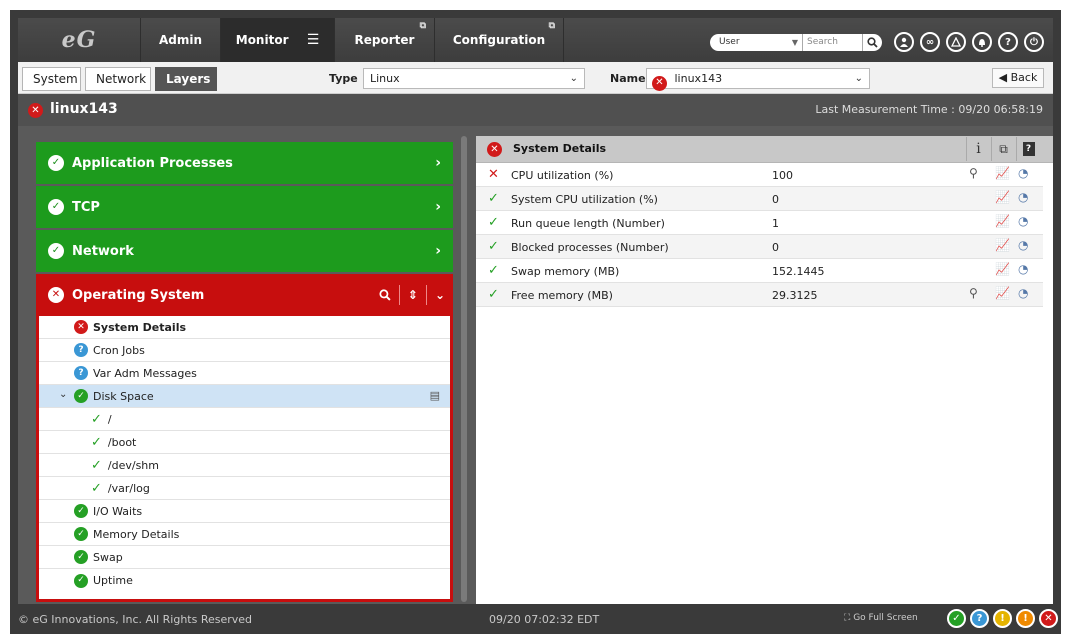 The image size is (1071, 644). Describe the element at coordinates (759, 199) in the screenshot. I see `table-row: ✓ System CPU utilization (%) 0 📈 ◔` at that location.